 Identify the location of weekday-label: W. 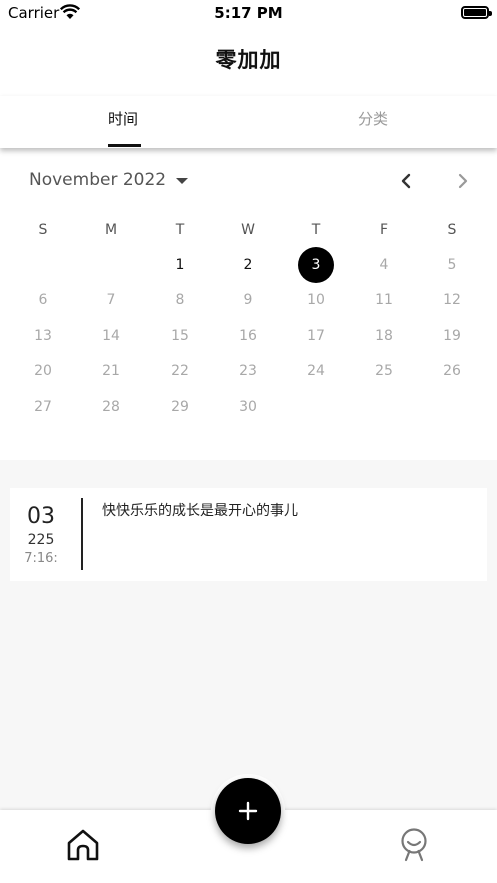
(248, 230).